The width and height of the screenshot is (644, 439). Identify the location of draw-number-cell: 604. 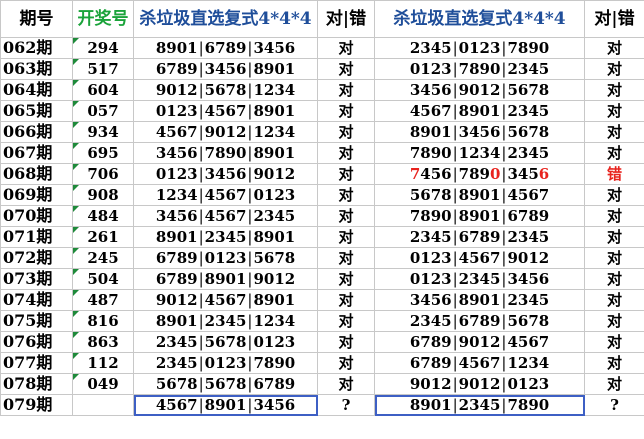
(103, 90).